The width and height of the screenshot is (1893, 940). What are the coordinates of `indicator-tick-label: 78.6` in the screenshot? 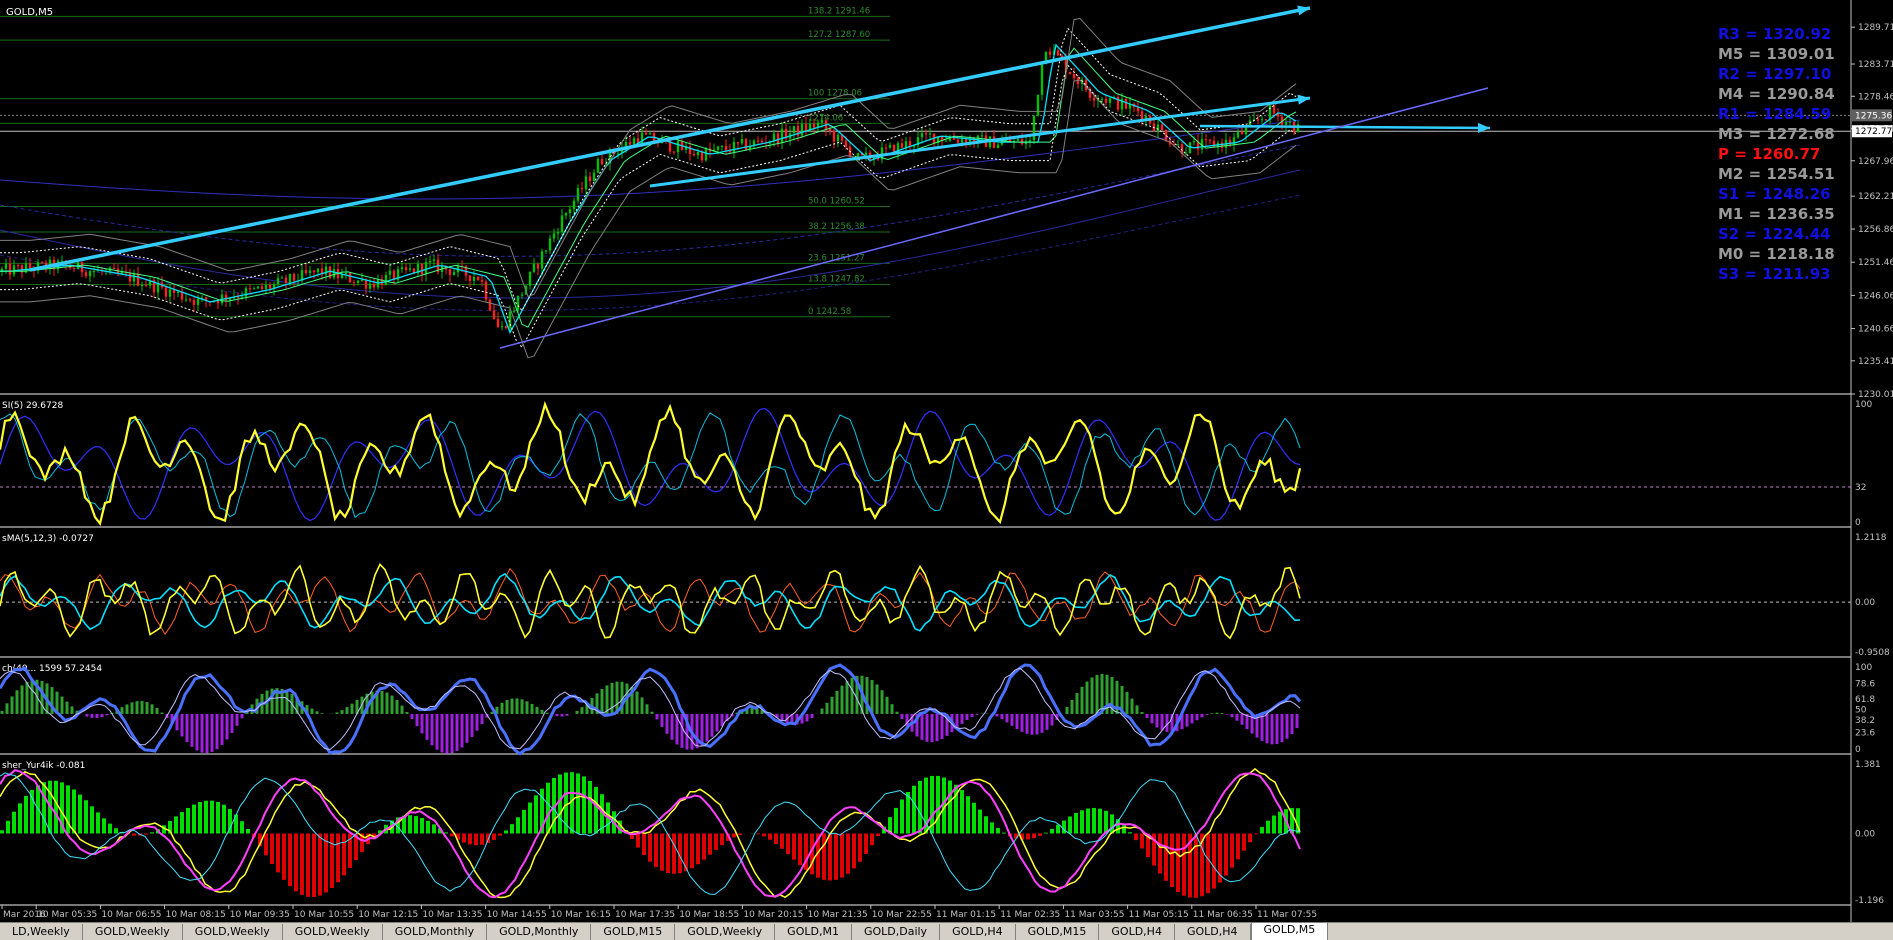 It's located at (1865, 685).